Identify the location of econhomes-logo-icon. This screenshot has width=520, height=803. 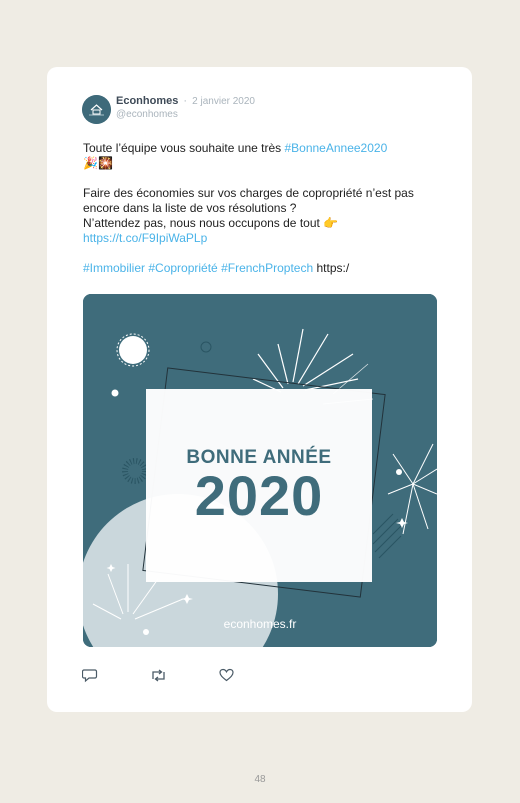
(96, 109).